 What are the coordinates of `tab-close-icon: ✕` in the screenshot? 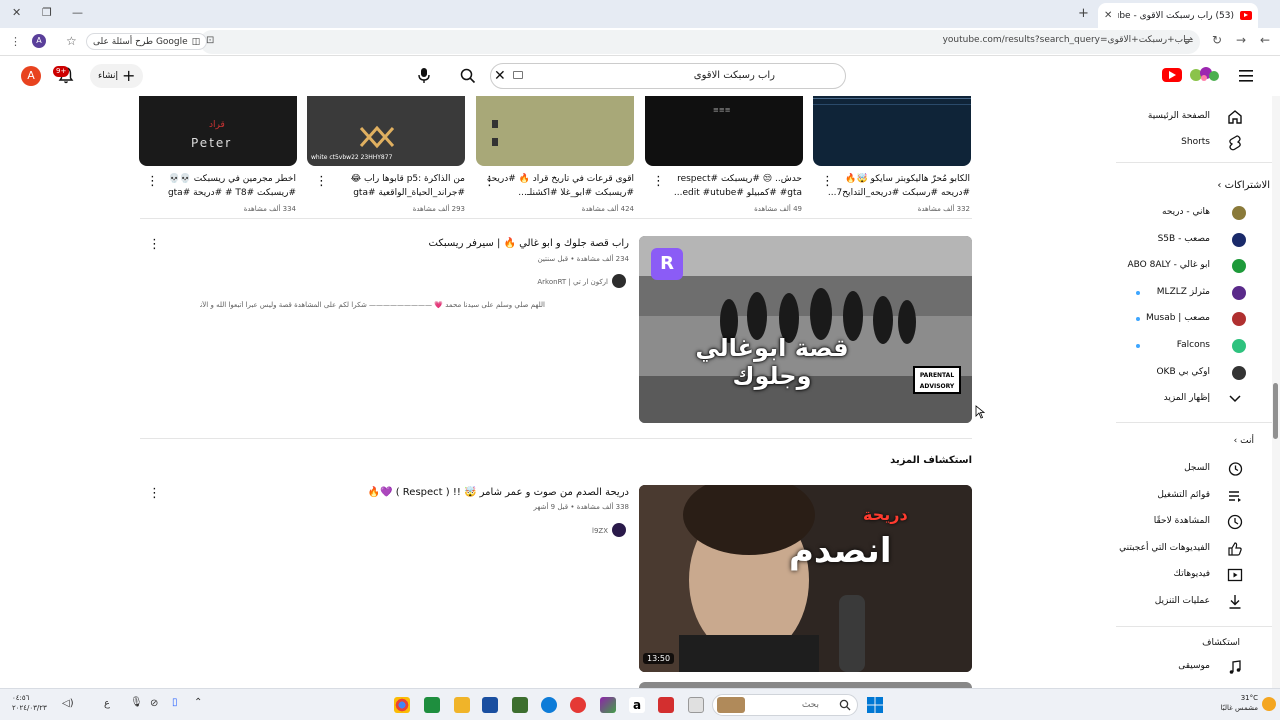 It's located at (1108, 15).